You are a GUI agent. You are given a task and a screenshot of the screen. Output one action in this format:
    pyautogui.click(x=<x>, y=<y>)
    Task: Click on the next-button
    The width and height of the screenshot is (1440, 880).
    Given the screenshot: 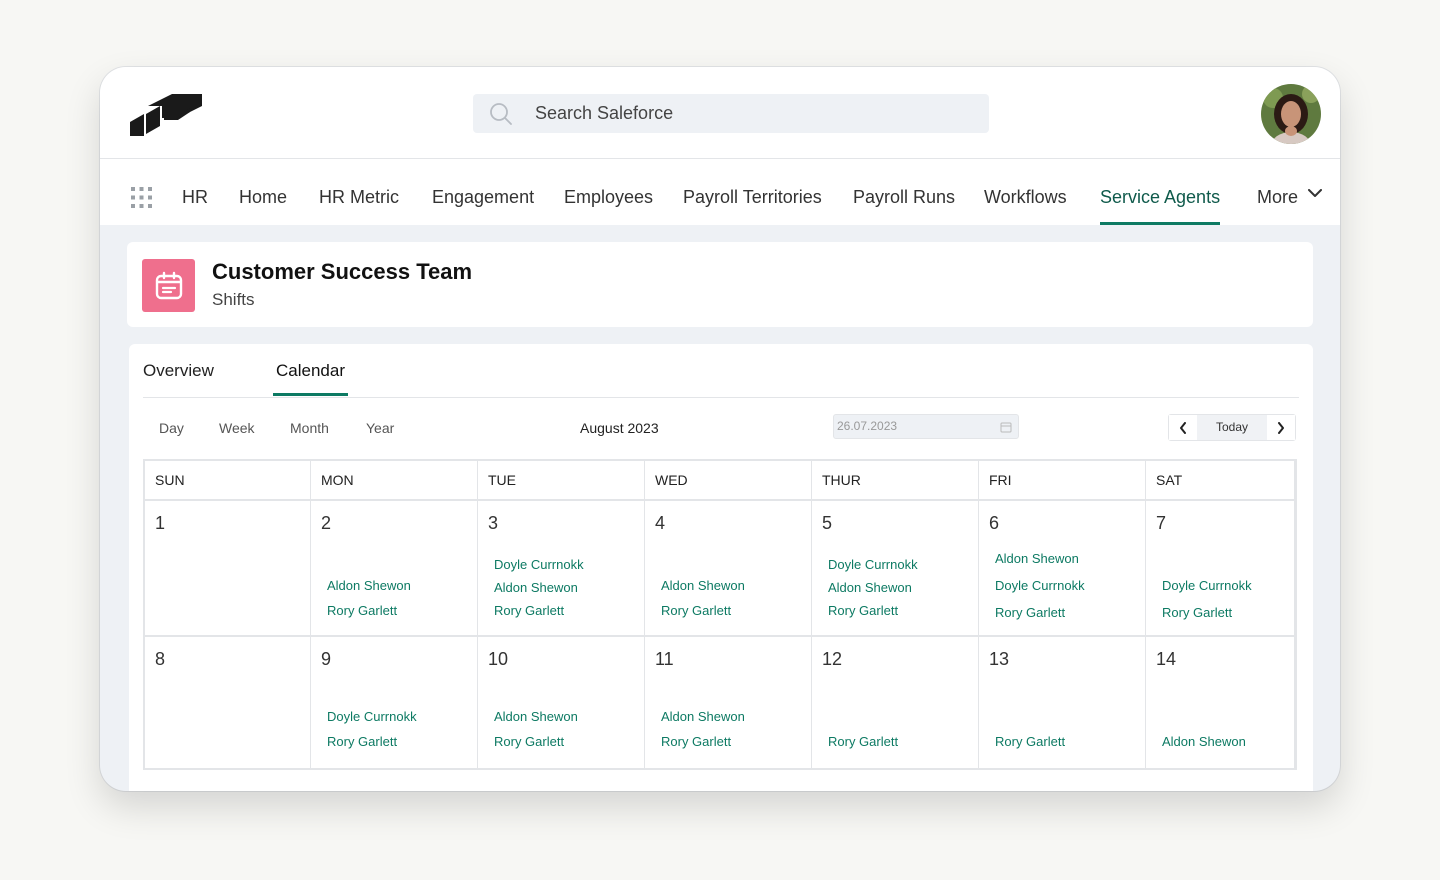 What is the action you would take?
    pyautogui.click(x=1281, y=427)
    